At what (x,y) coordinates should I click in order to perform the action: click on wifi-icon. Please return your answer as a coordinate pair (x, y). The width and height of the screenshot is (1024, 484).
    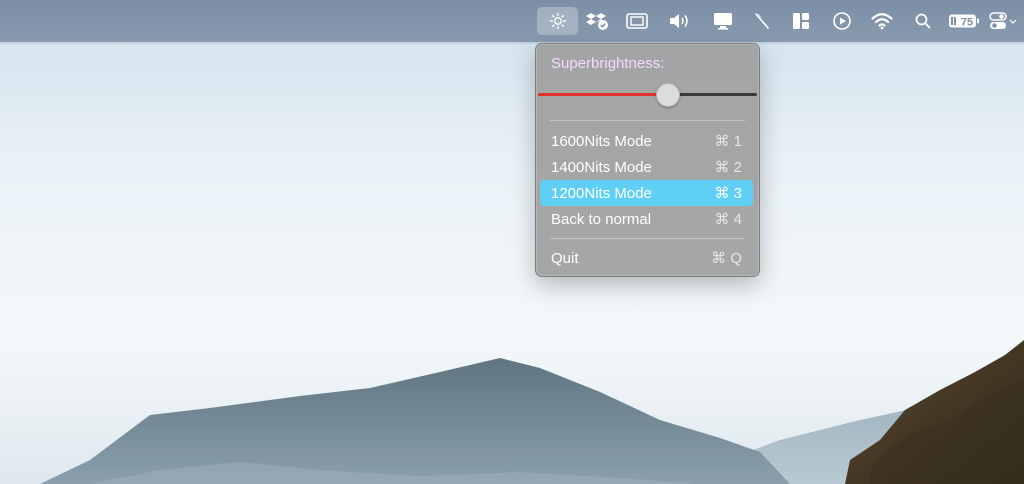
    Looking at the image, I should click on (882, 21).